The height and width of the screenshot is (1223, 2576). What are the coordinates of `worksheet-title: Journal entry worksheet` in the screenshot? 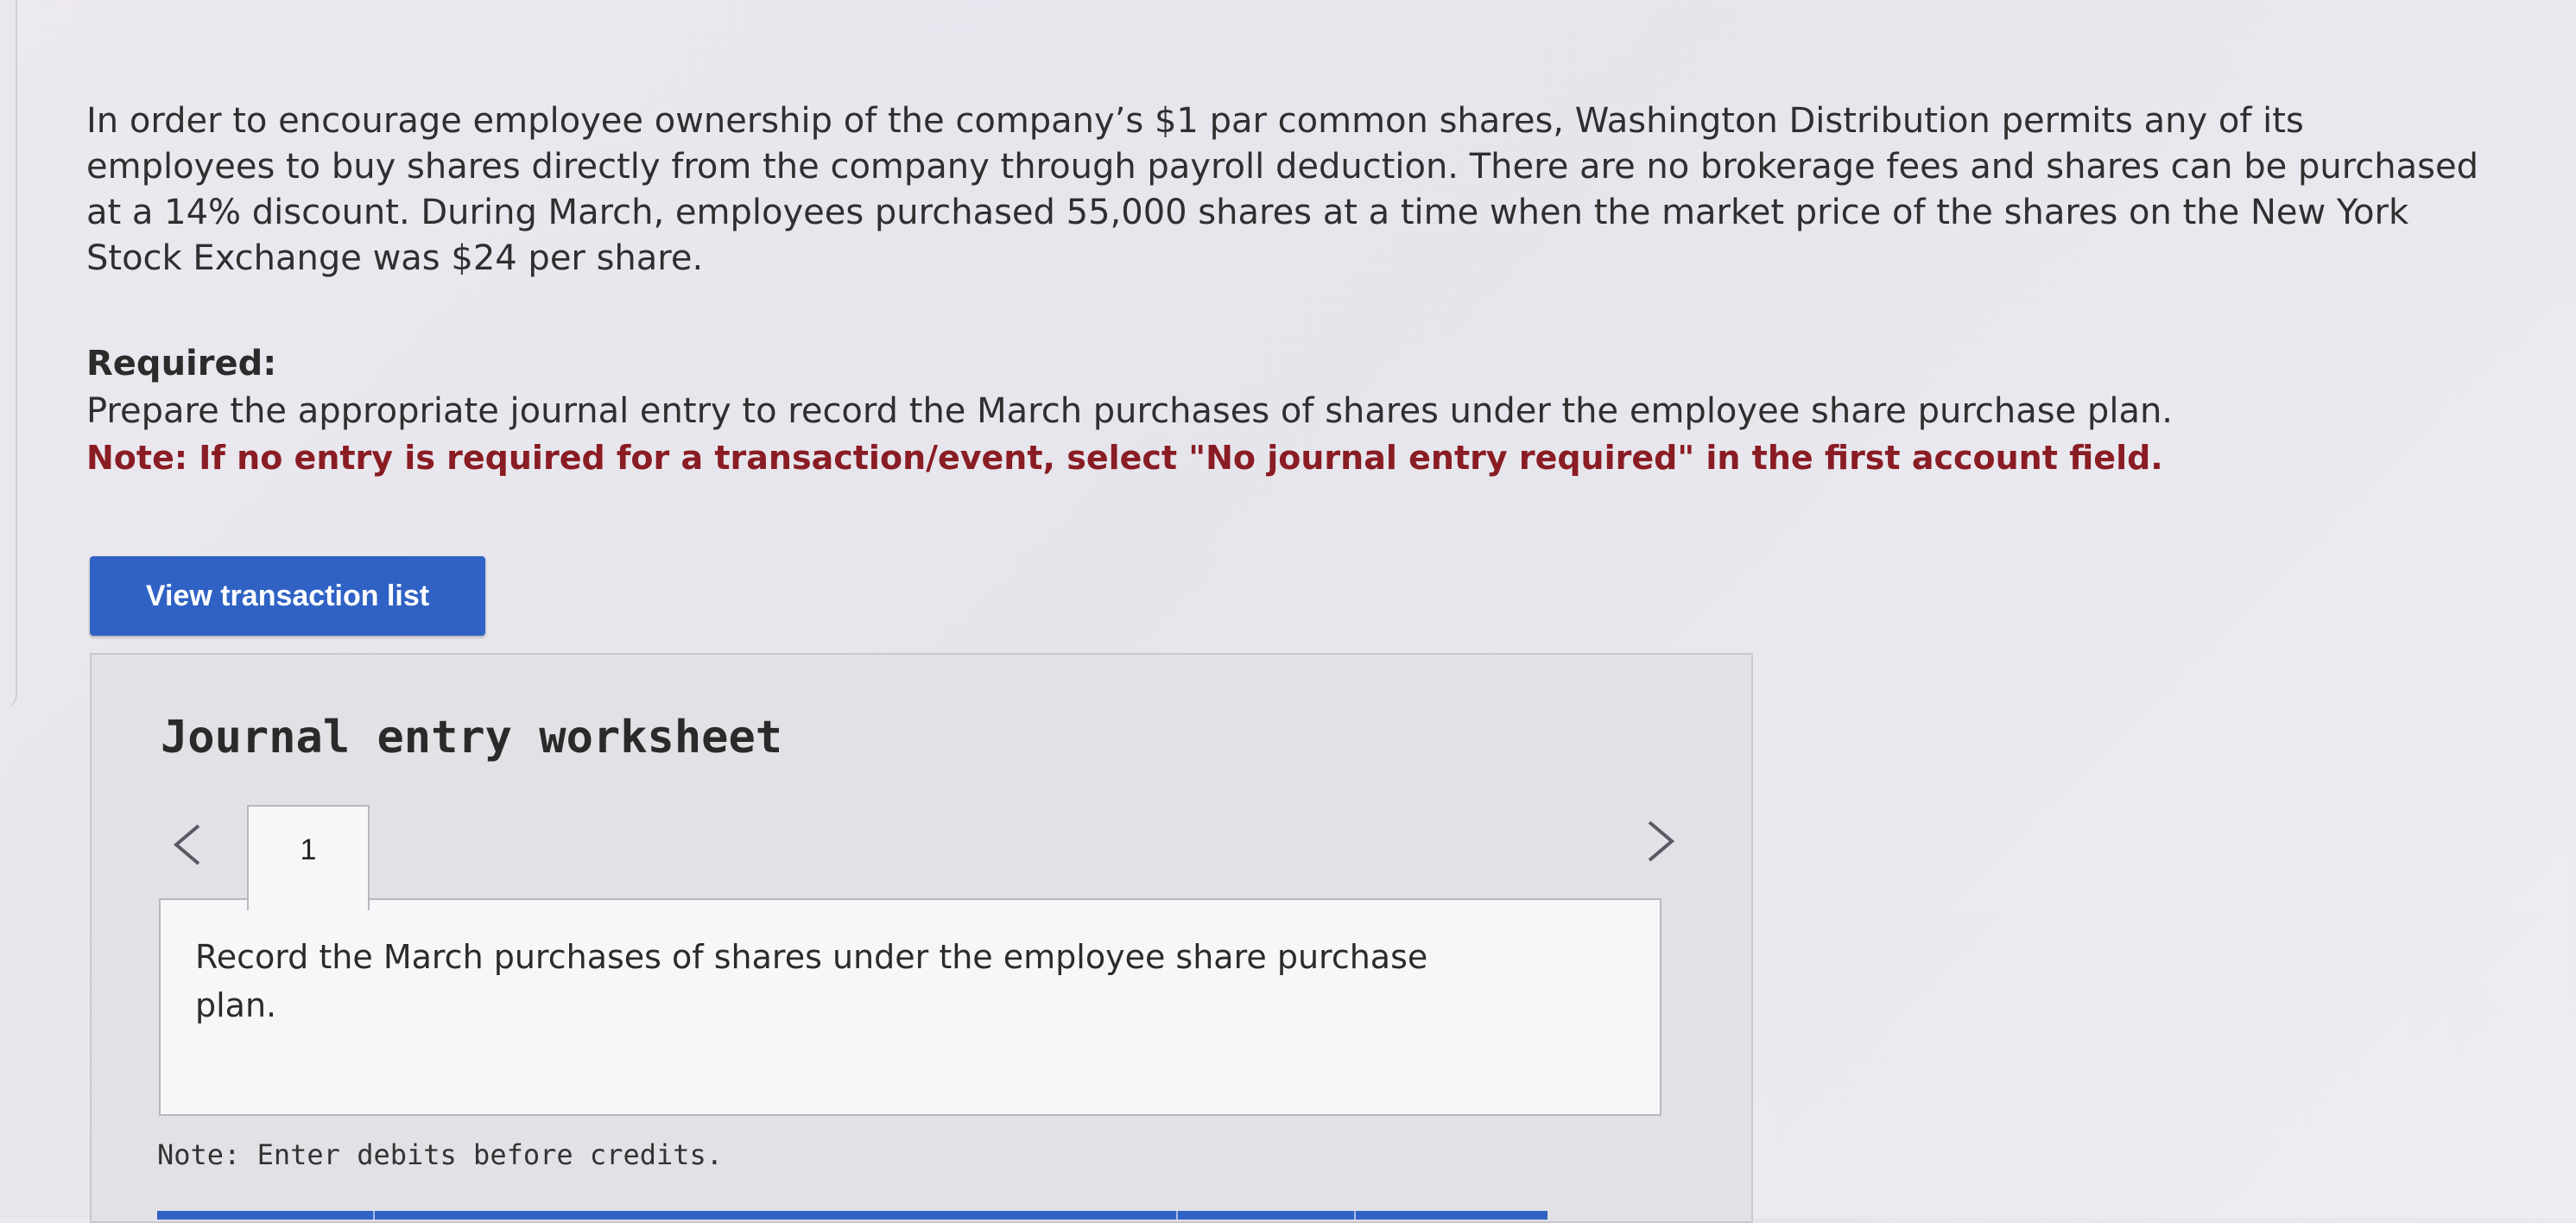 It's located at (472, 738).